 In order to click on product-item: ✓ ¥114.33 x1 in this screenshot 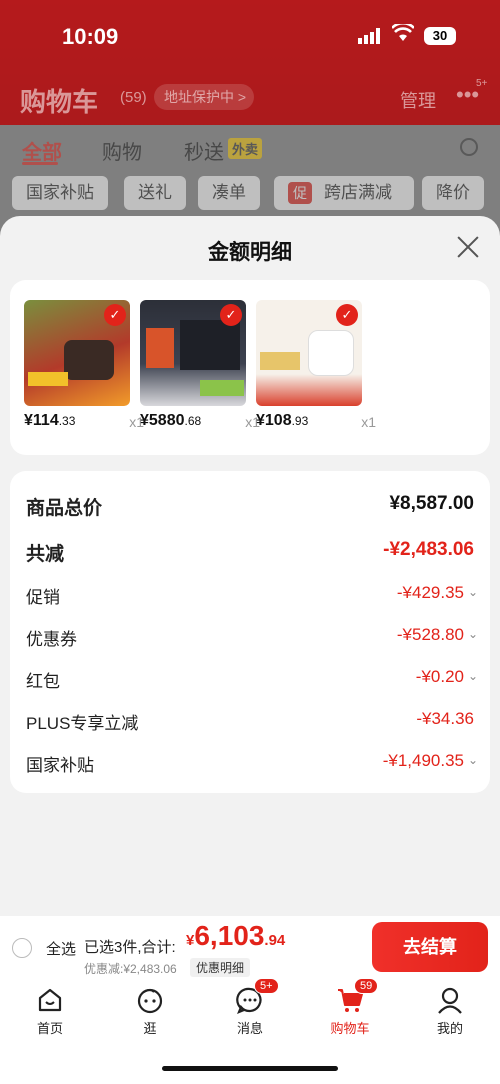, I will do `click(84, 365)`.